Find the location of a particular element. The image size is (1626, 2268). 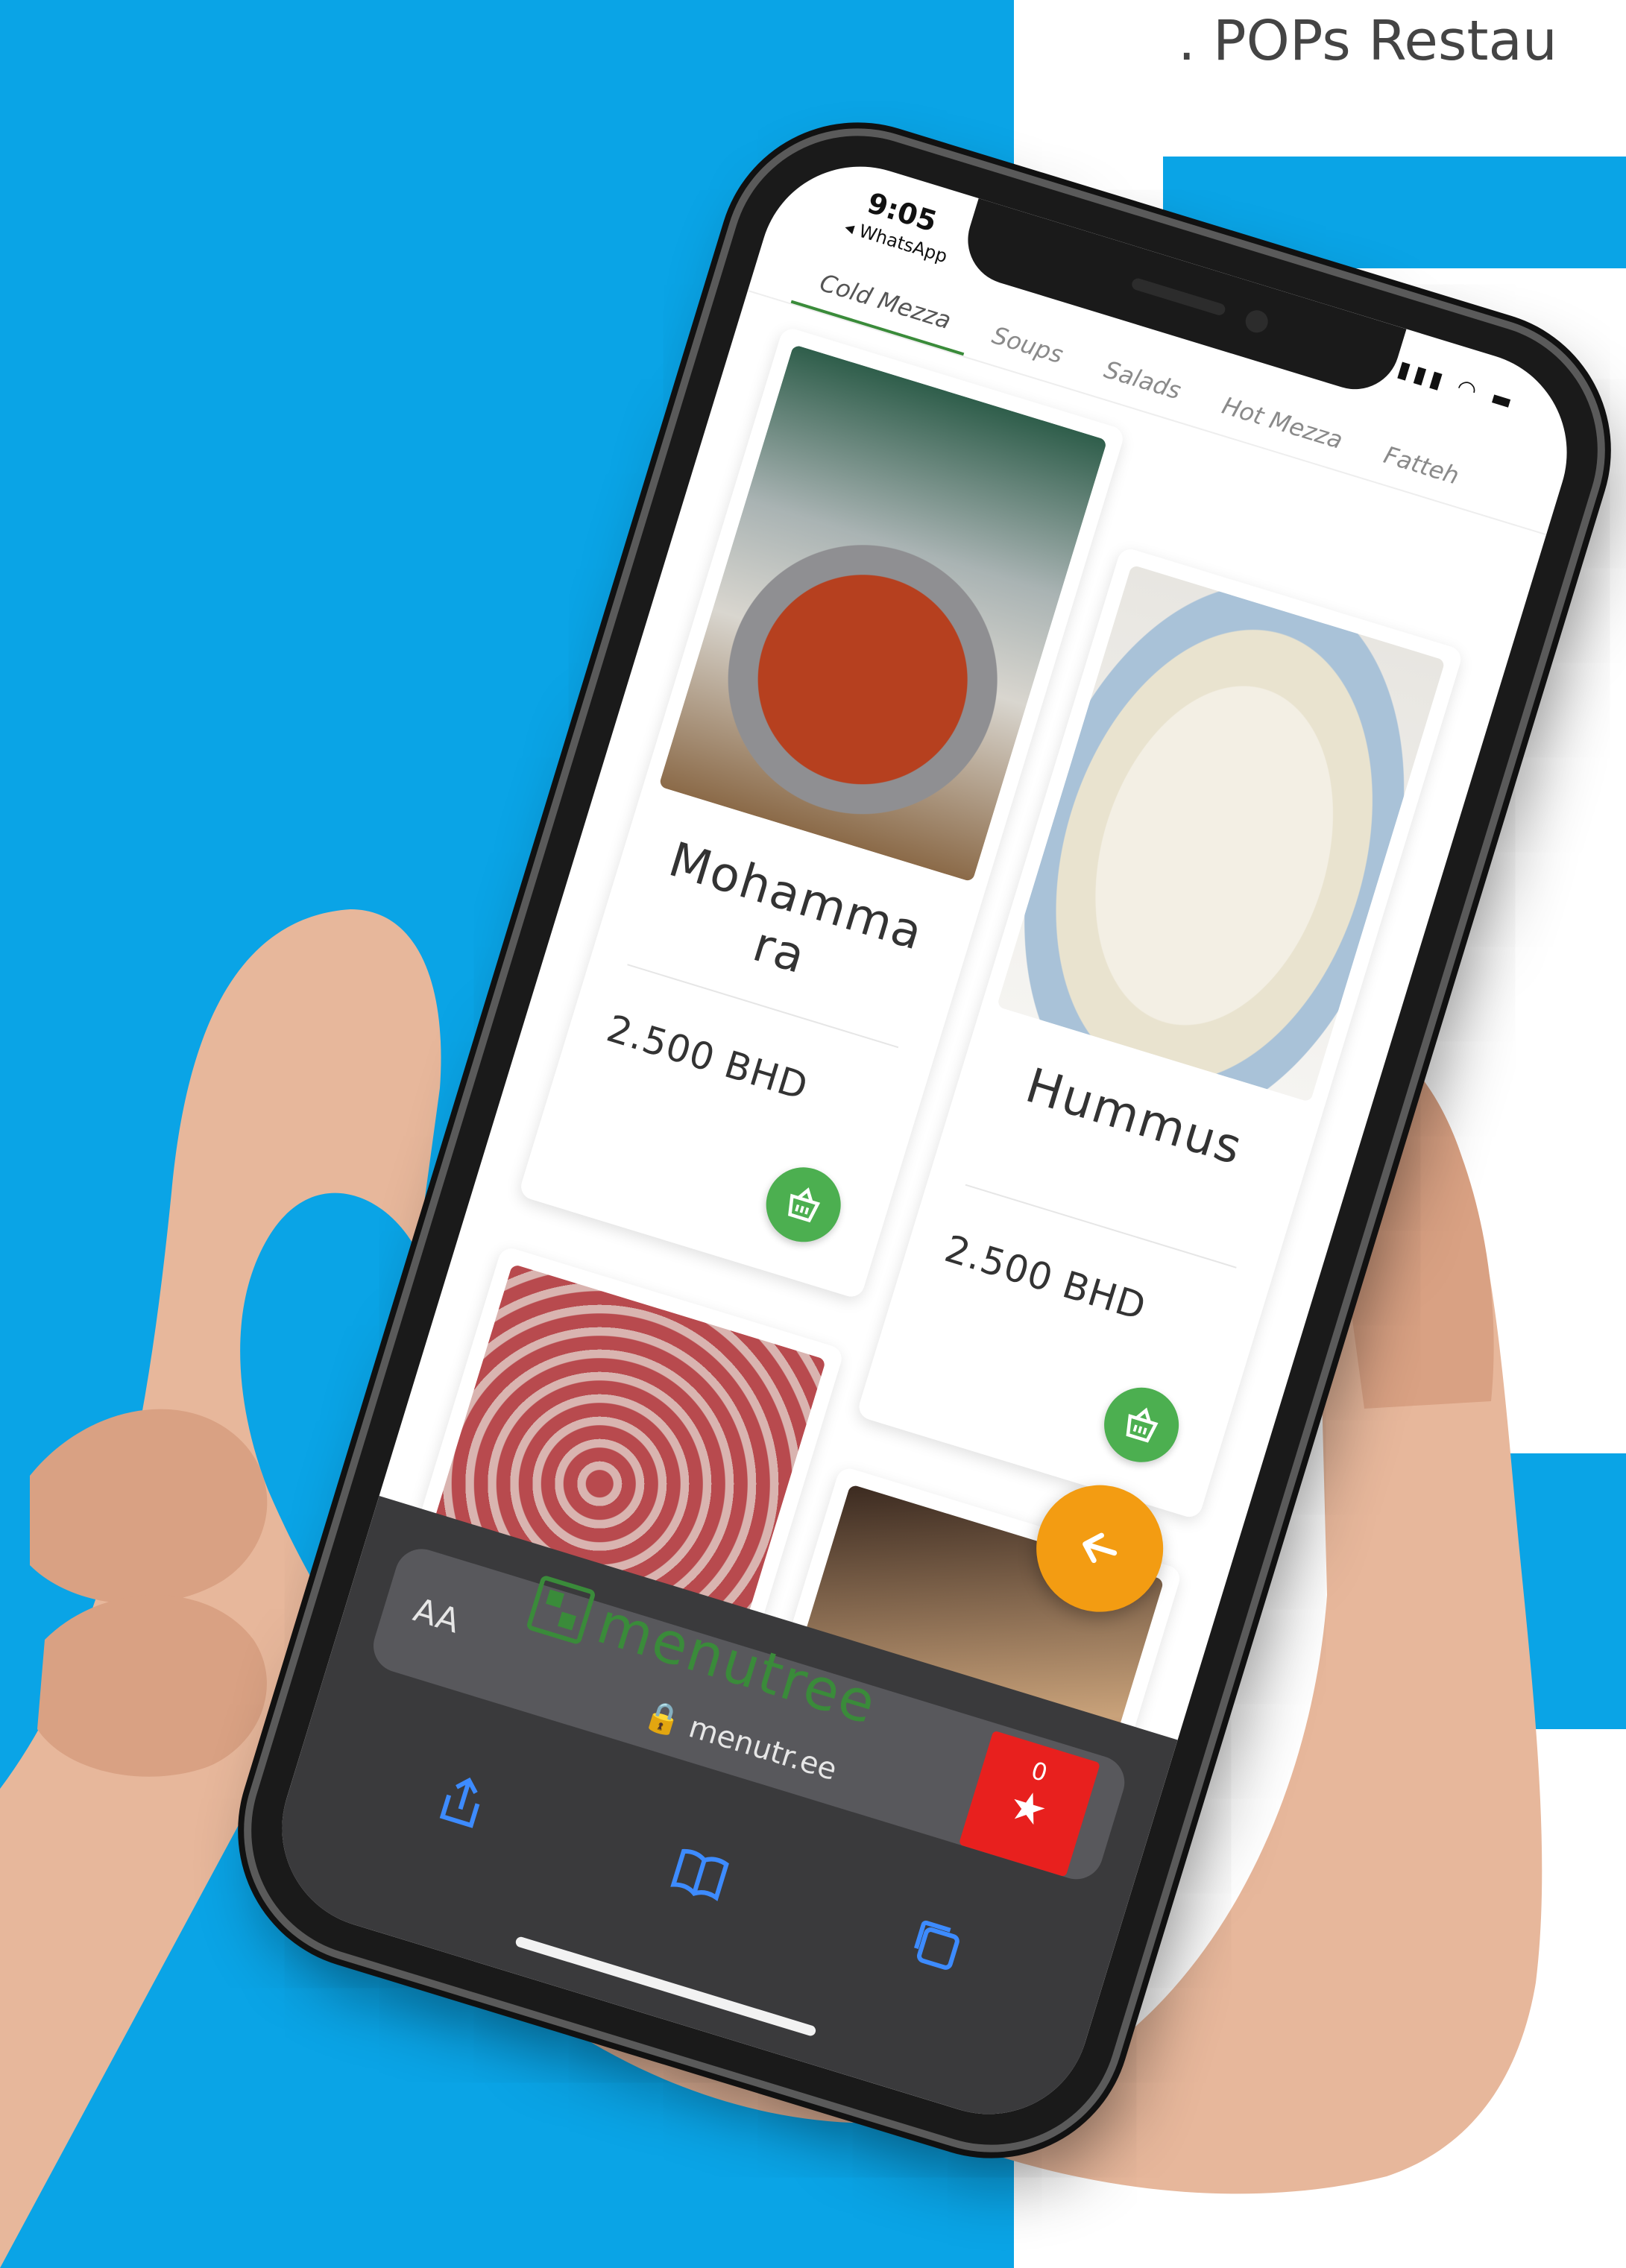

book-icon is located at coordinates (699, 1874).